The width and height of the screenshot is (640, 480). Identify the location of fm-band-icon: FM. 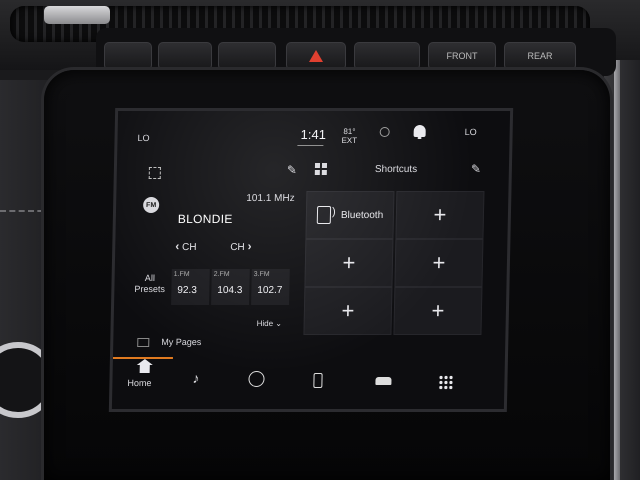
(151, 205).